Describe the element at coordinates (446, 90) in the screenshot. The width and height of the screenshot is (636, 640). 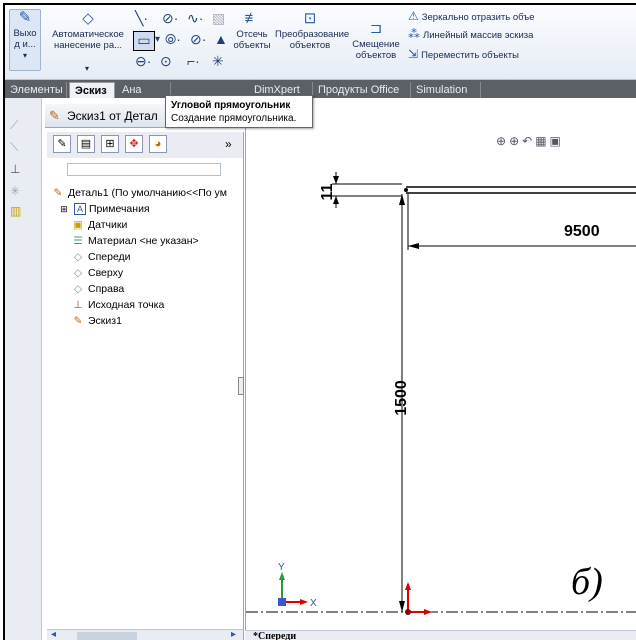
I see `tab-simulation: Simulation` at that location.